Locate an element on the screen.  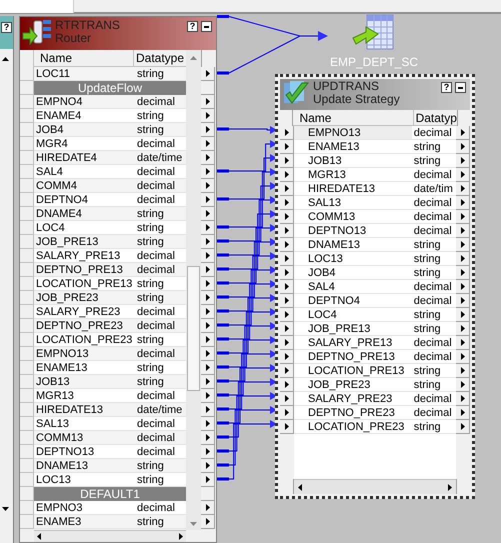
port-name: COMM4 is located at coordinates (84, 186).